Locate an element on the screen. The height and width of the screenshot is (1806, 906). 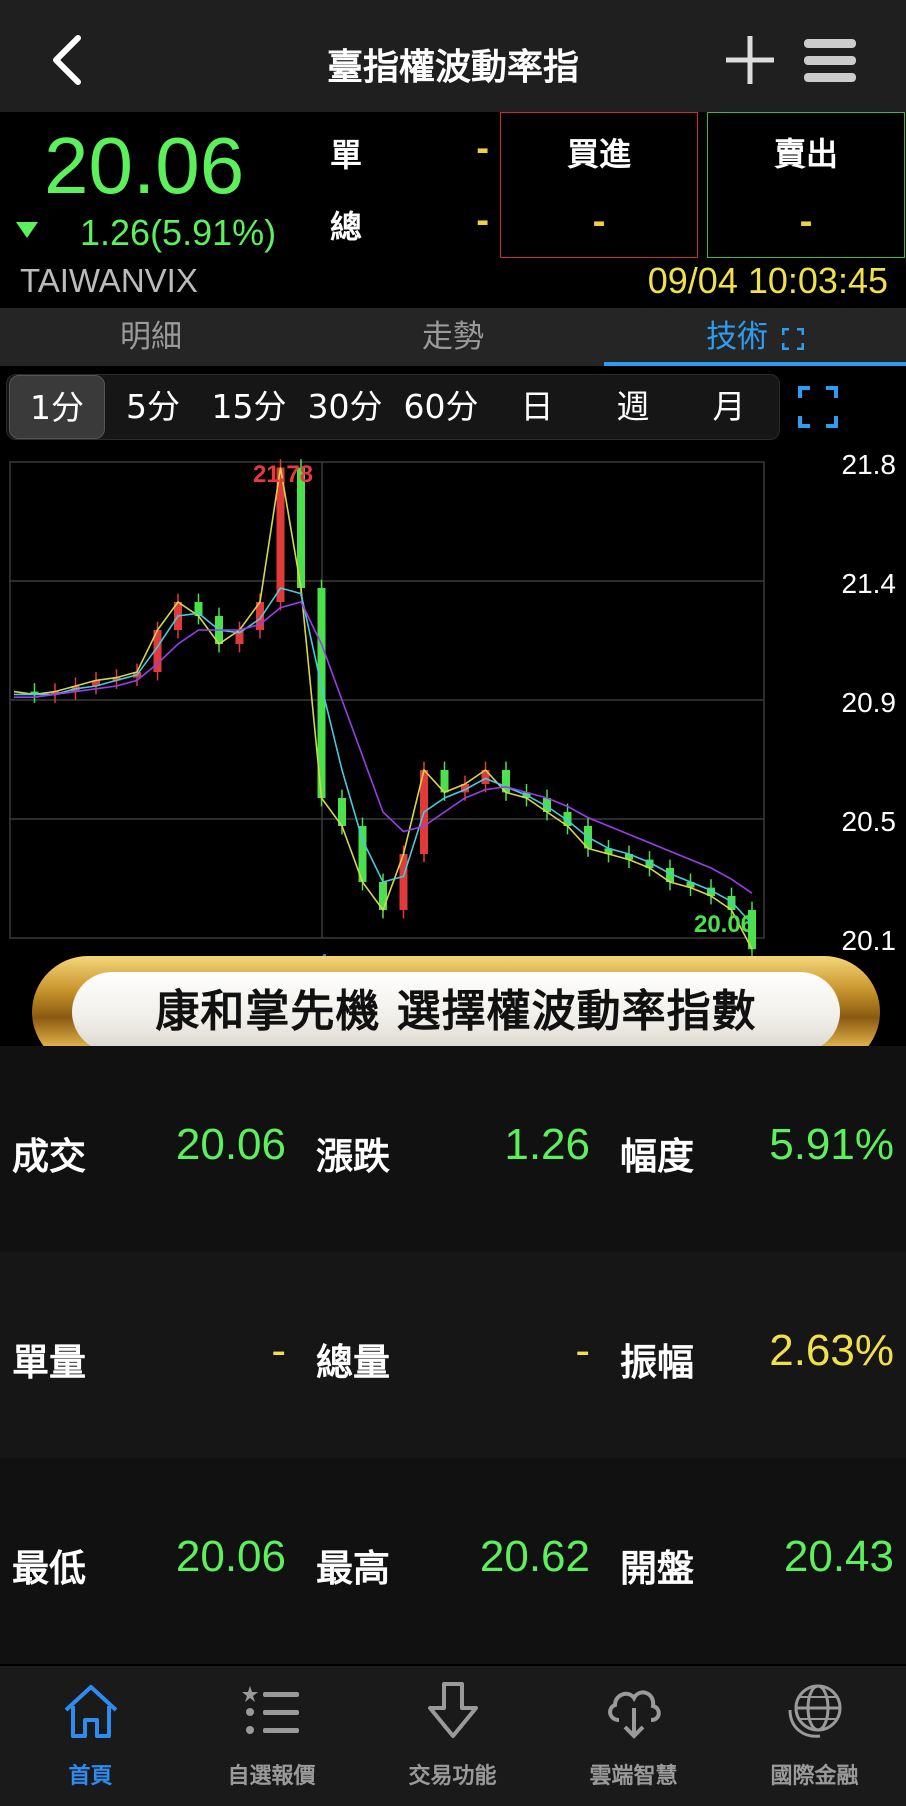
last-price: 20.06 is located at coordinates (144, 165).